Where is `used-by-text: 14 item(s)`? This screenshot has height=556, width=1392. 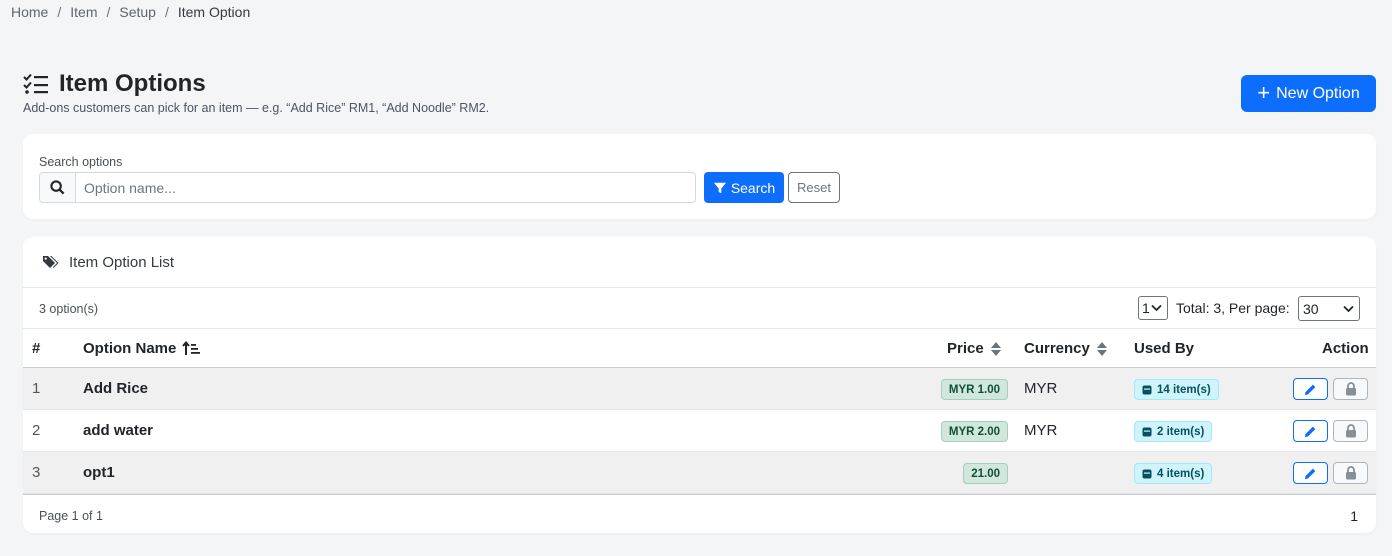 used-by-text: 14 item(s) is located at coordinates (1184, 389).